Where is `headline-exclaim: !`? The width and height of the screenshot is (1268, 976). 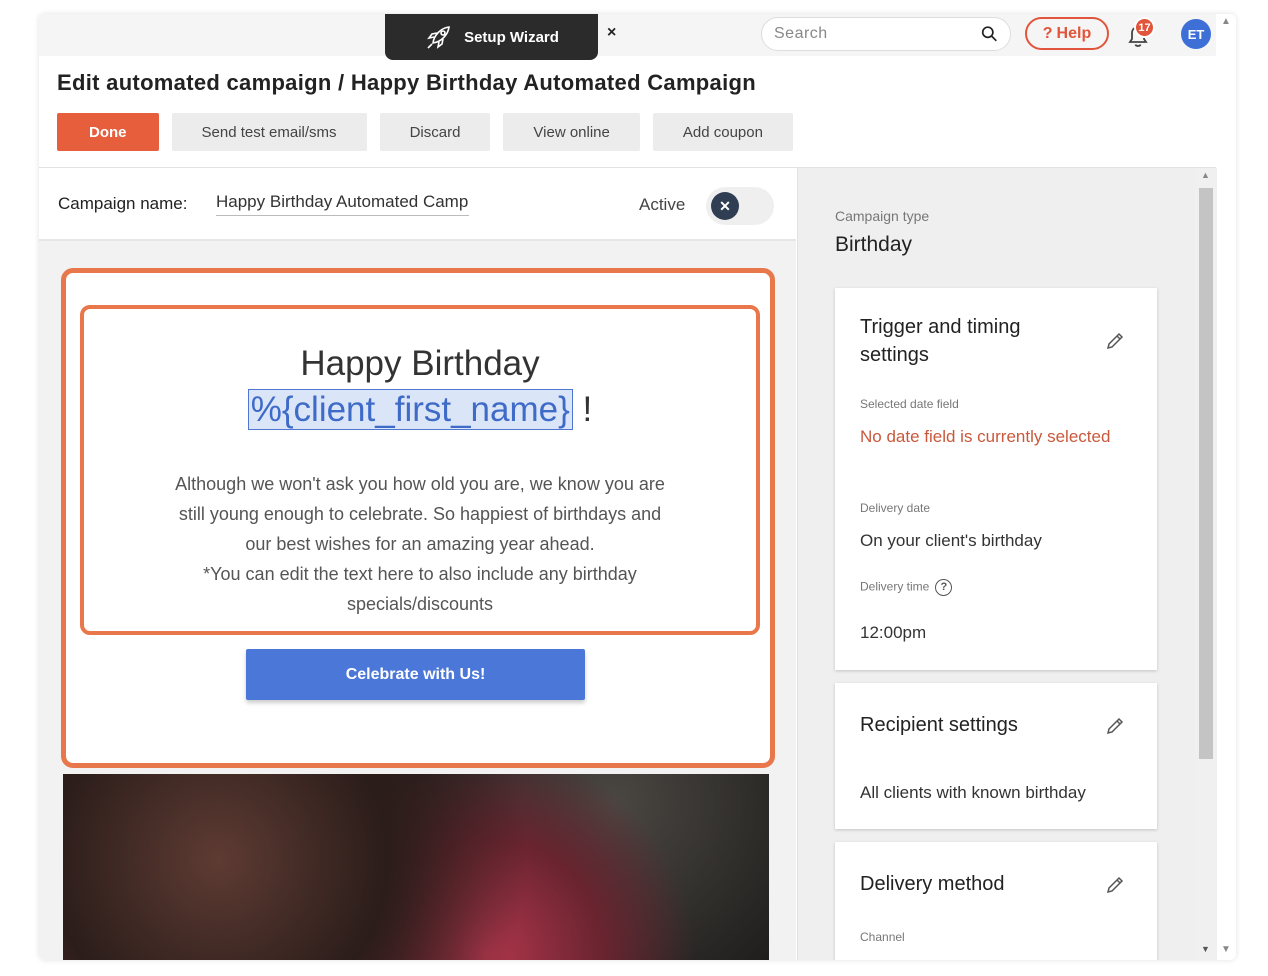
headline-exclaim: ! is located at coordinates (582, 409).